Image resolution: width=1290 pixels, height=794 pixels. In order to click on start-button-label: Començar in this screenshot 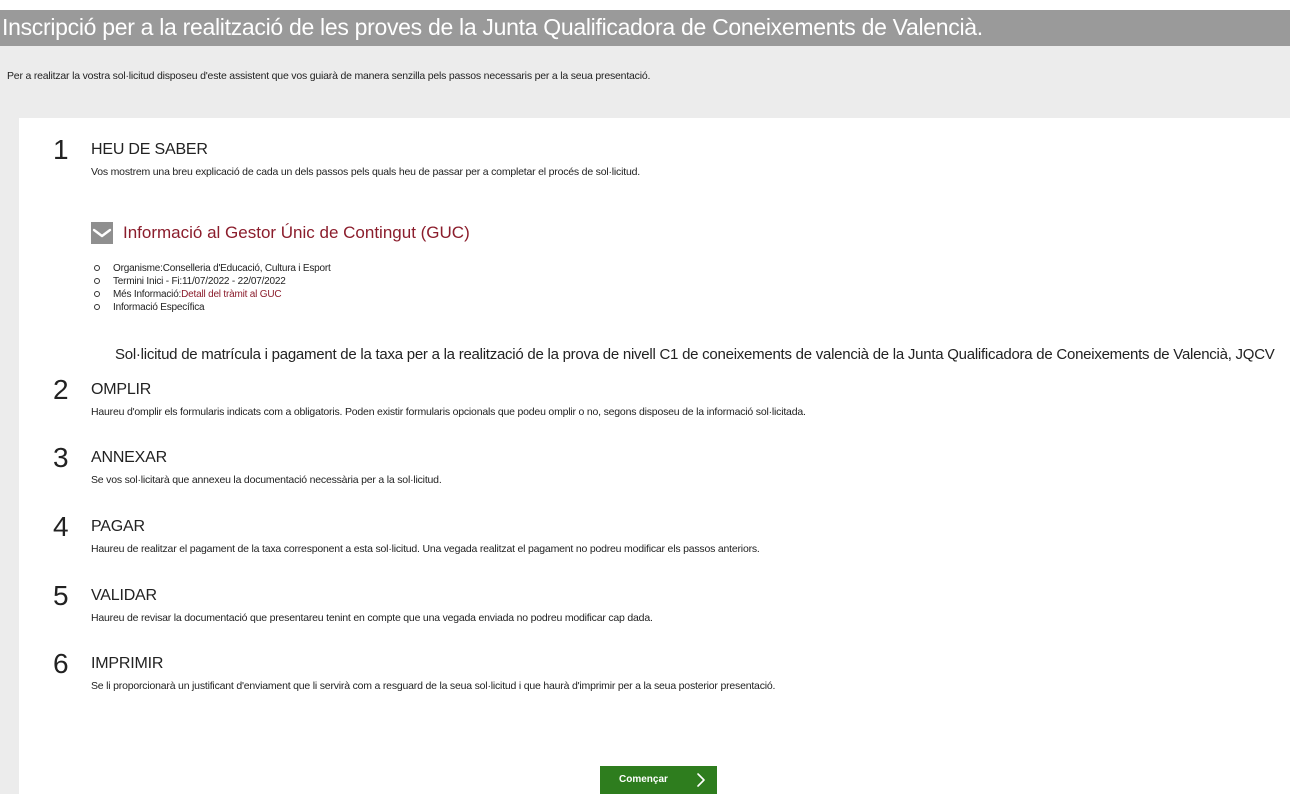, I will do `click(643, 779)`.